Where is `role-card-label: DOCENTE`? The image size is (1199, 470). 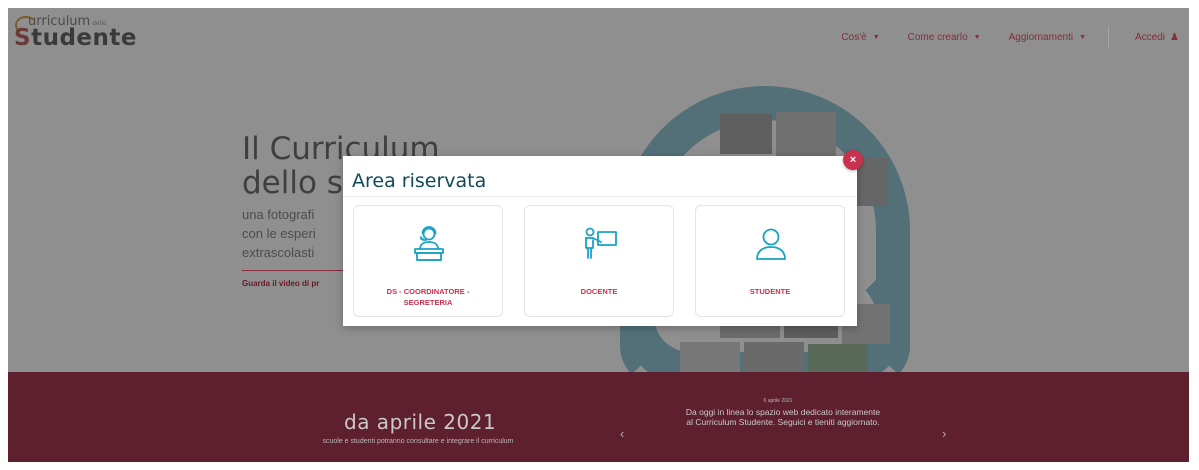 role-card-label: DOCENTE is located at coordinates (599, 291).